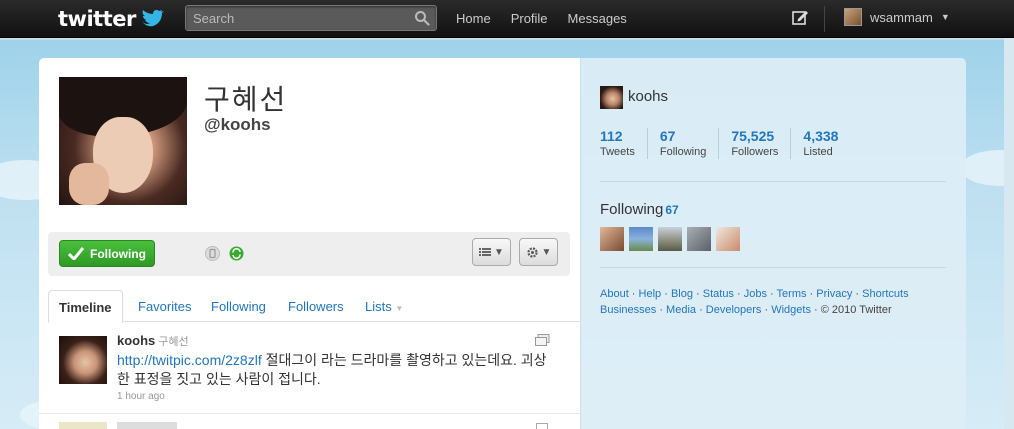 This screenshot has height=429, width=1014. I want to click on profile-action-bar: Following ▼ ▼, so click(309, 254).